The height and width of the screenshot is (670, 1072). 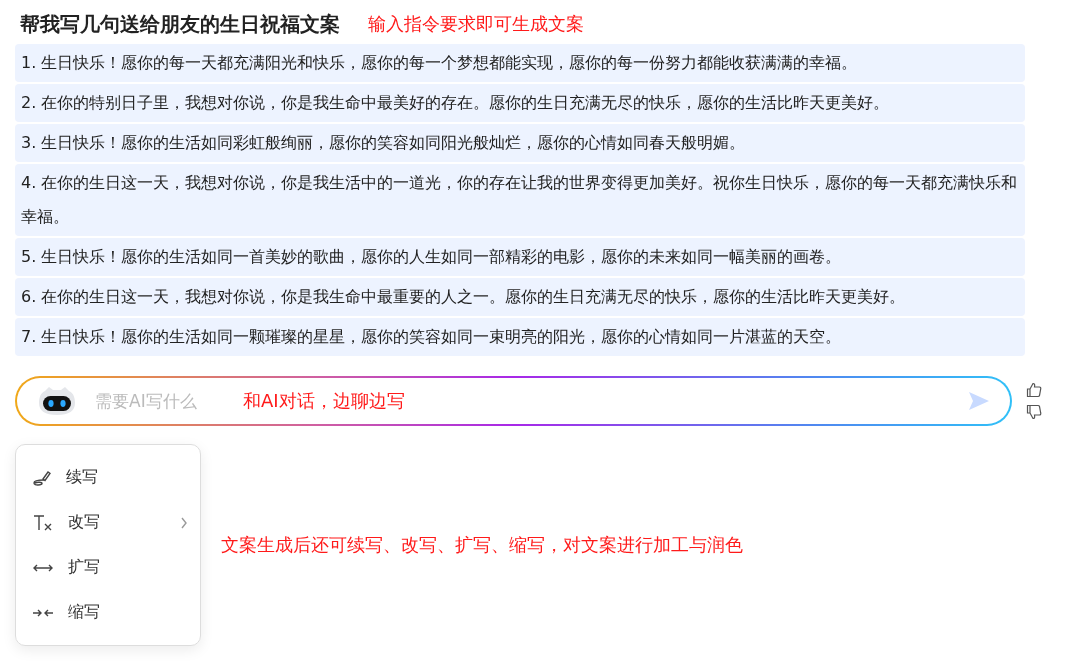 I want to click on robot-icon, so click(x=57, y=401).